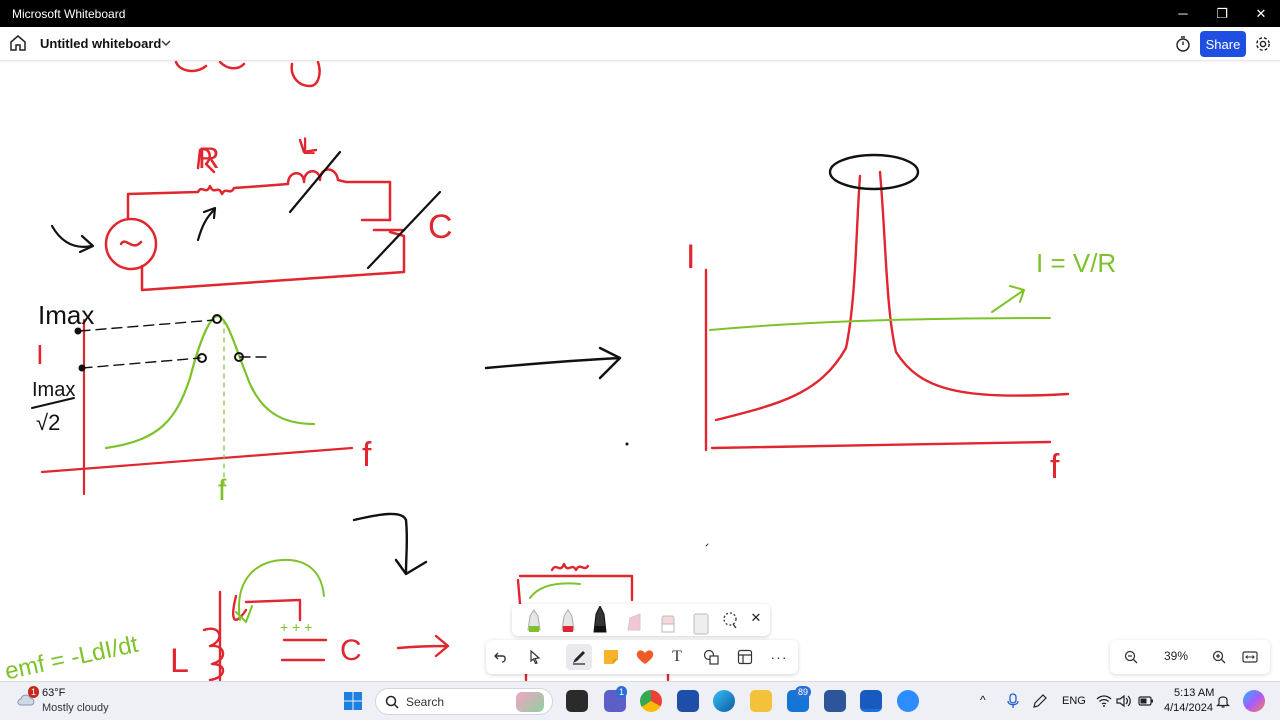  I want to click on notification-bell-icon, so click(1223, 701).